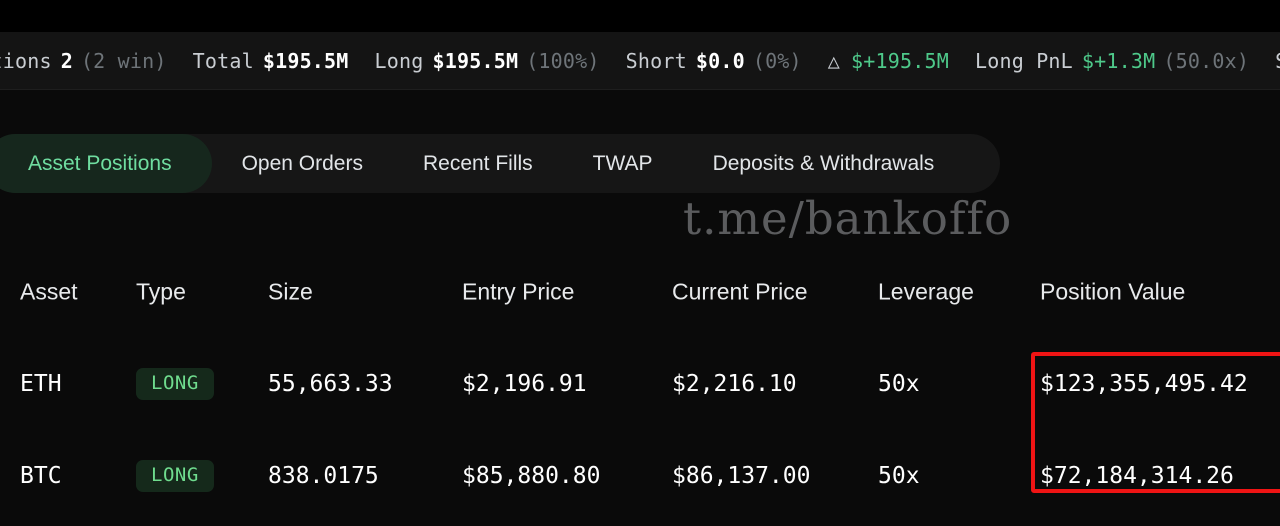 Image resolution: width=1280 pixels, height=526 pixels. I want to click on cell-asset: BTC, so click(41, 476).